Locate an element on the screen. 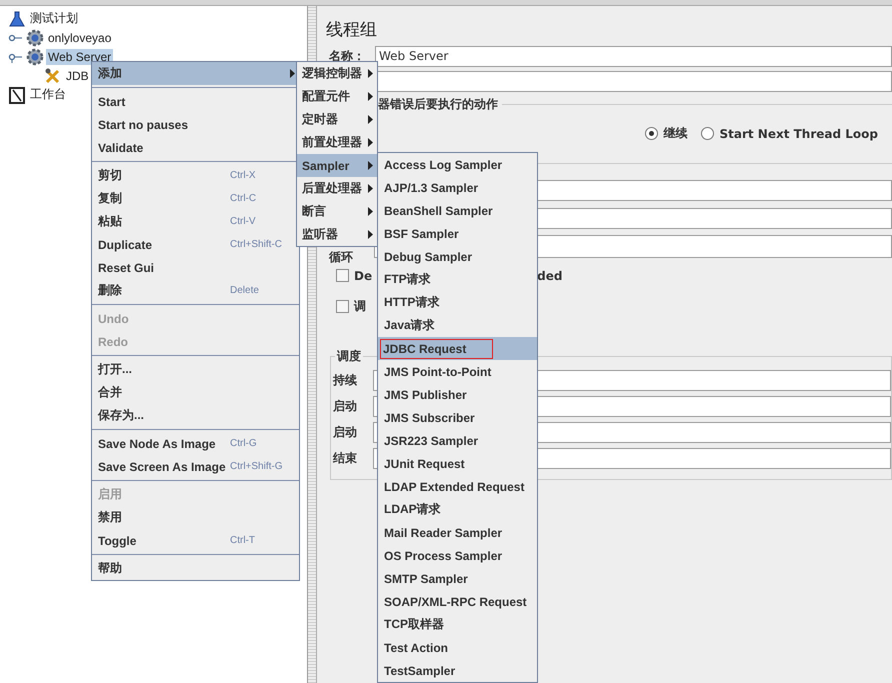 This screenshot has height=683, width=892. menu-item: FTP请求 is located at coordinates (457, 279).